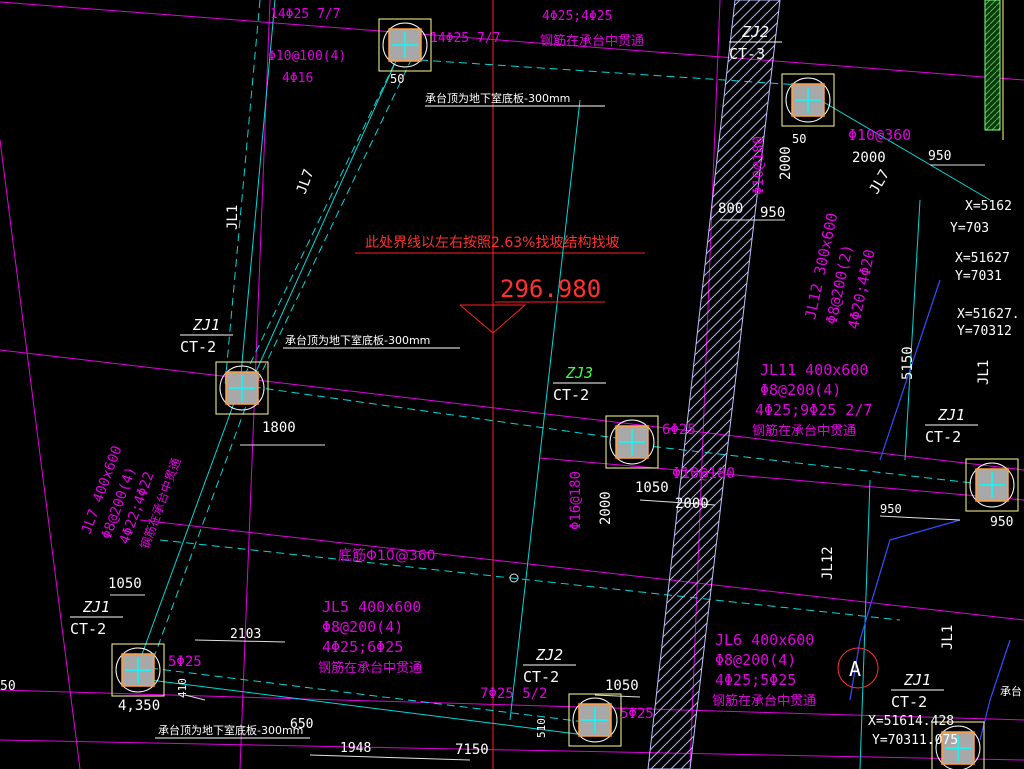 The width and height of the screenshot is (1024, 769). Describe the element at coordinates (492, 243) in the screenshot. I see `slope-note: 此处界线以左右按照2.63%找坡结构找坡` at that location.